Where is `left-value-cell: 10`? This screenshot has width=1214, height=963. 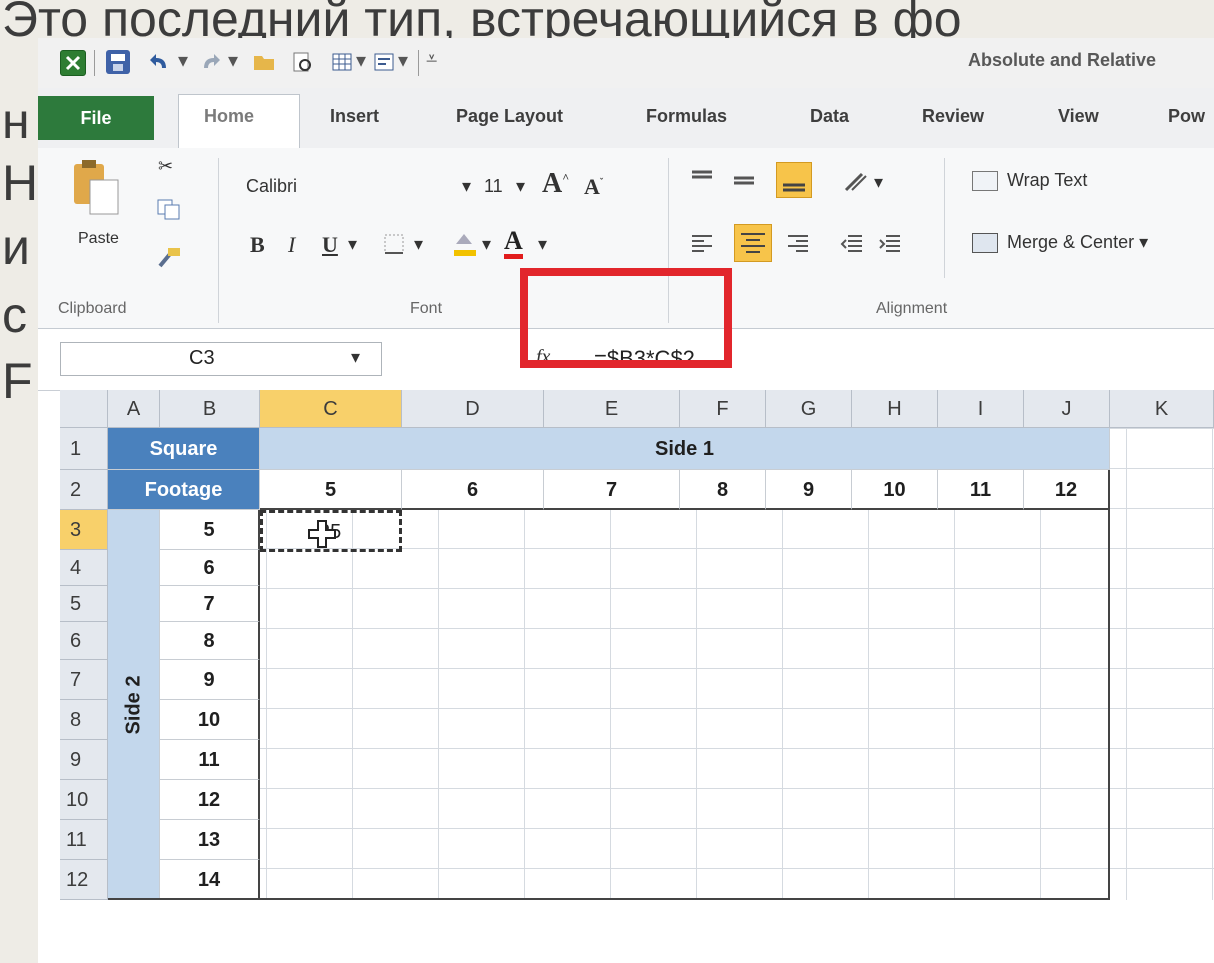 left-value-cell: 10 is located at coordinates (210, 720).